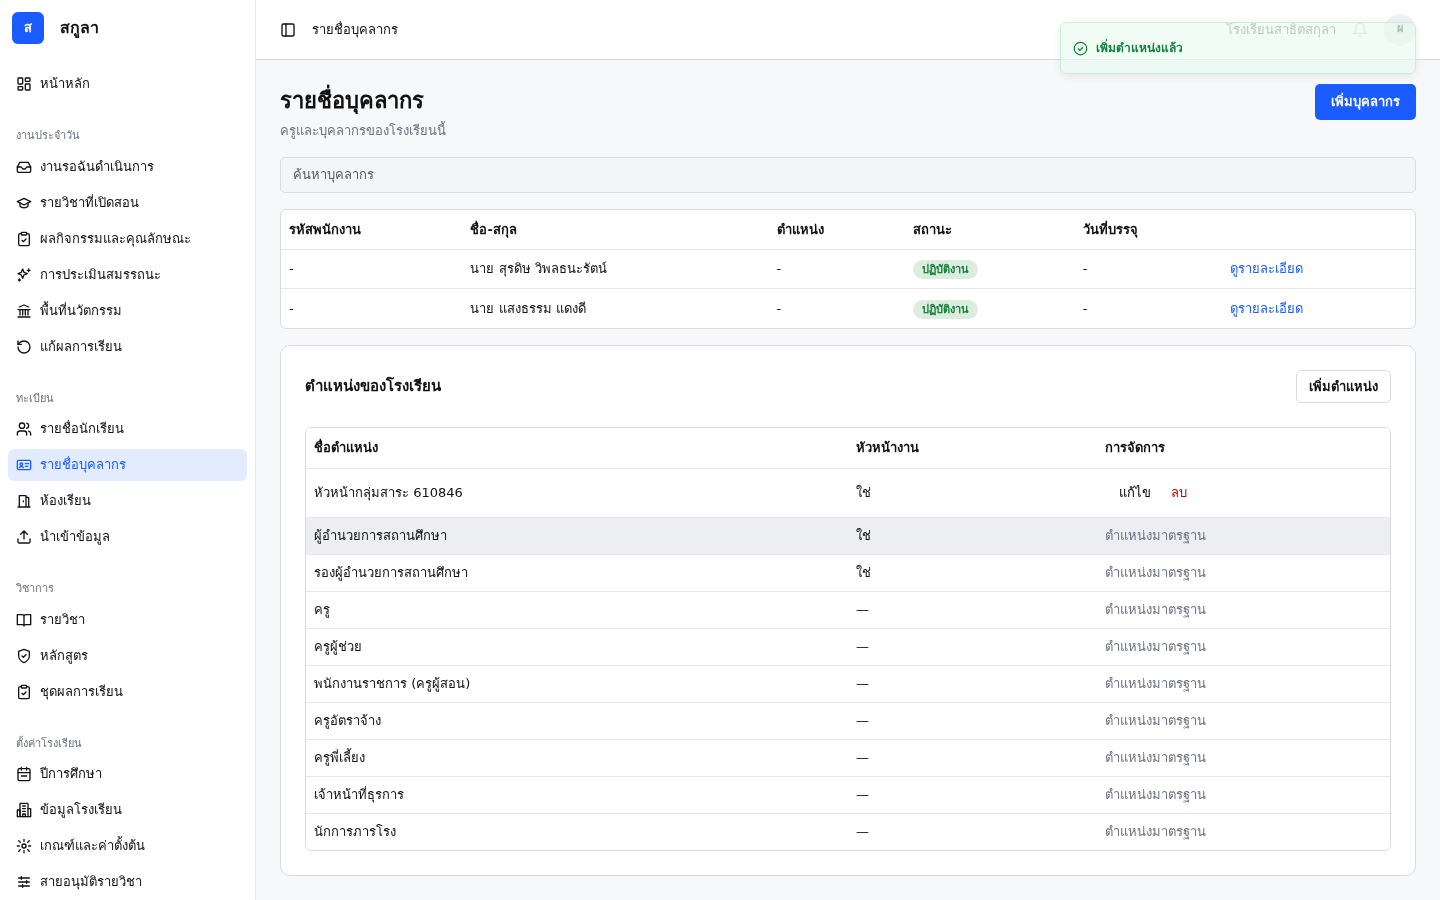 The image size is (1440, 900). Describe the element at coordinates (1365, 102) in the screenshot. I see `add-staff-button: เพิ่มบุคลากร` at that location.